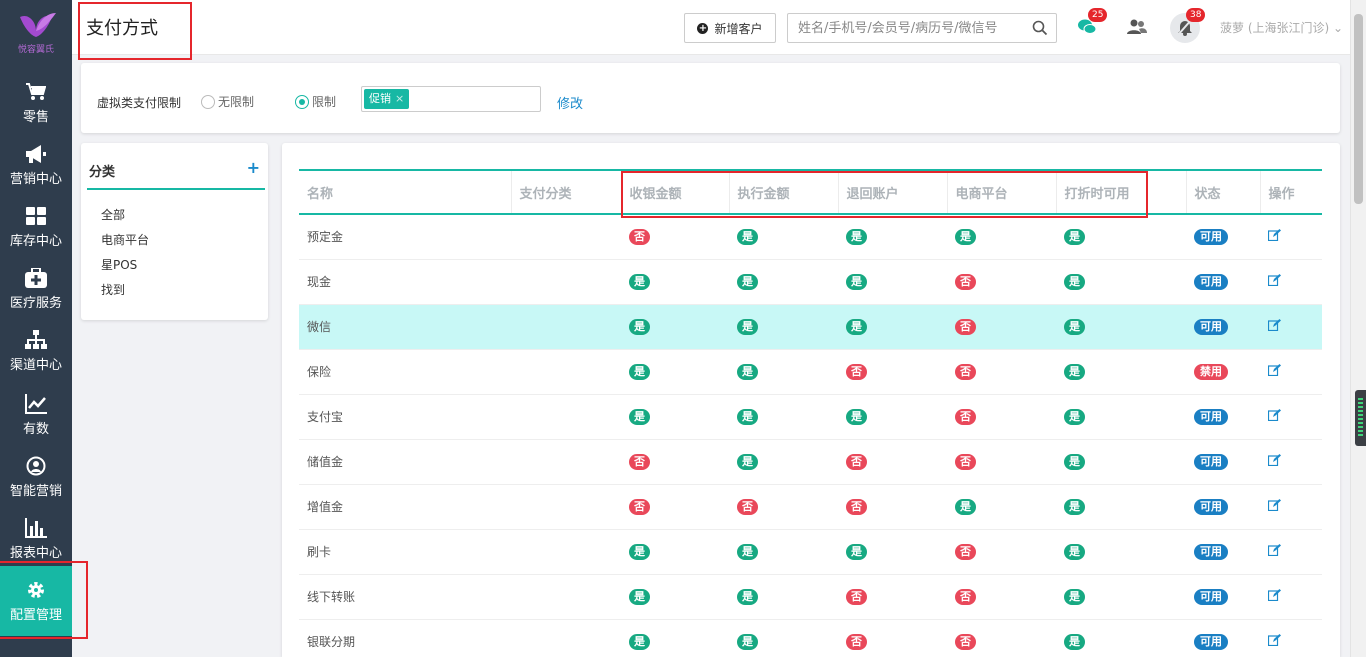 The width and height of the screenshot is (1366, 657). I want to click on table-row: 现金 是 是 是 否 是 可用, so click(810, 282).